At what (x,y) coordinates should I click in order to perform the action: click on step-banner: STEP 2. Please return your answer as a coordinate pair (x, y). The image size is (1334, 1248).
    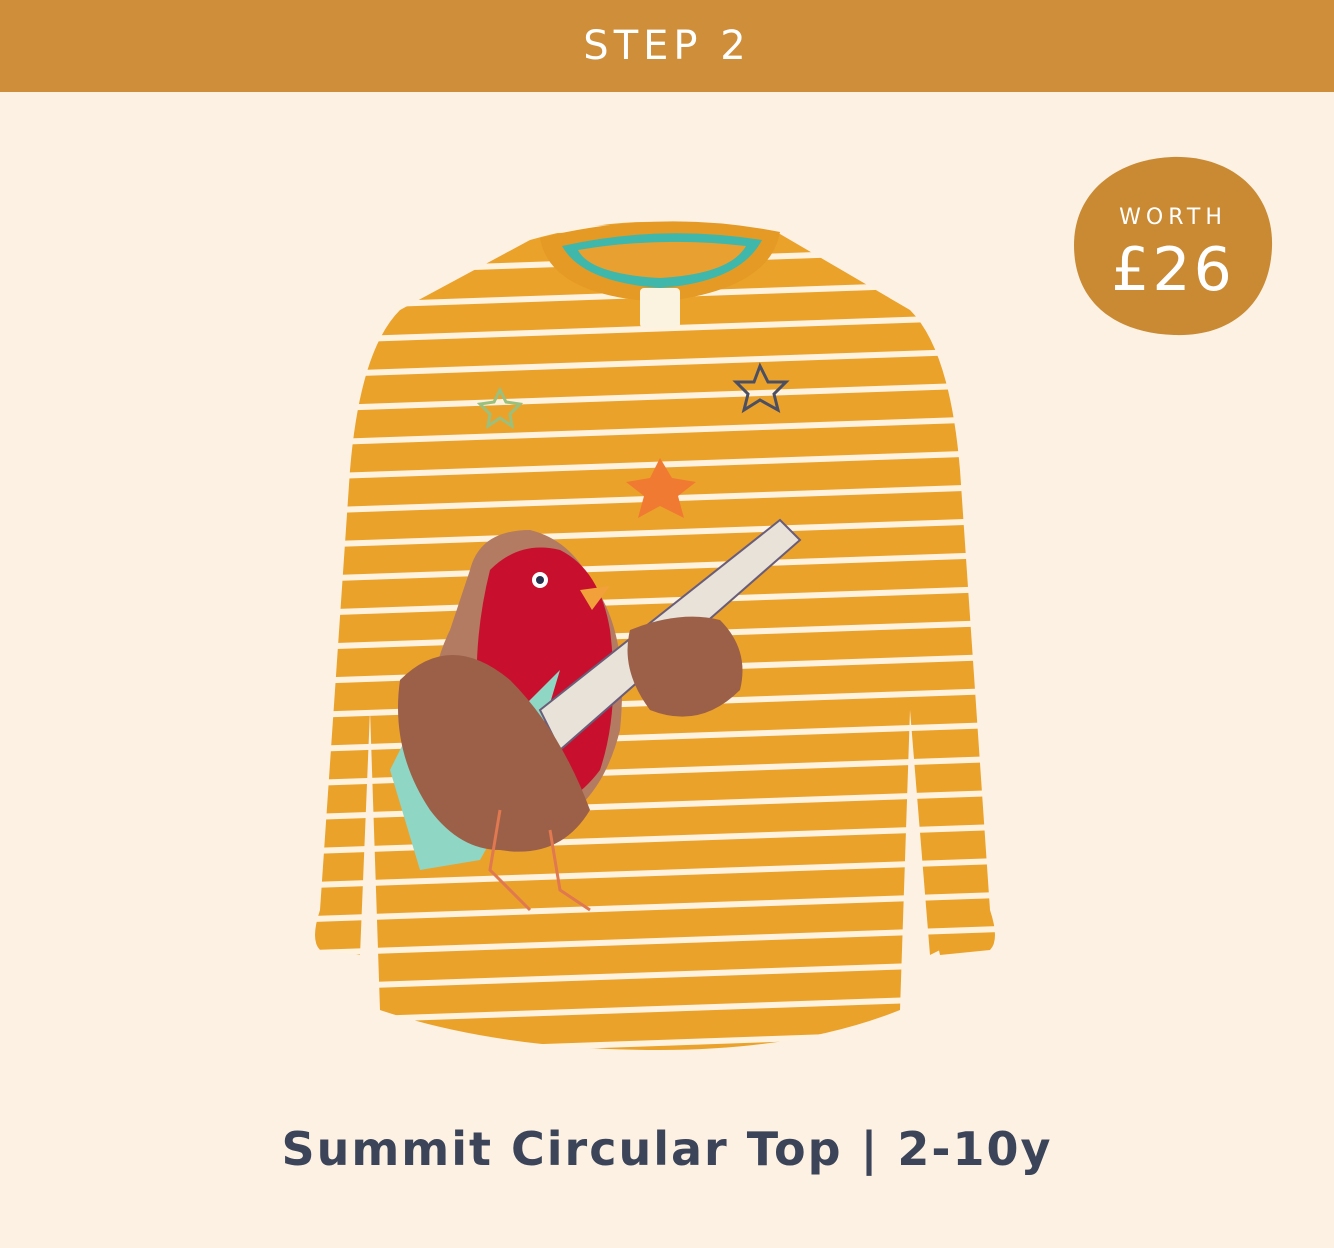
    Looking at the image, I should click on (667, 46).